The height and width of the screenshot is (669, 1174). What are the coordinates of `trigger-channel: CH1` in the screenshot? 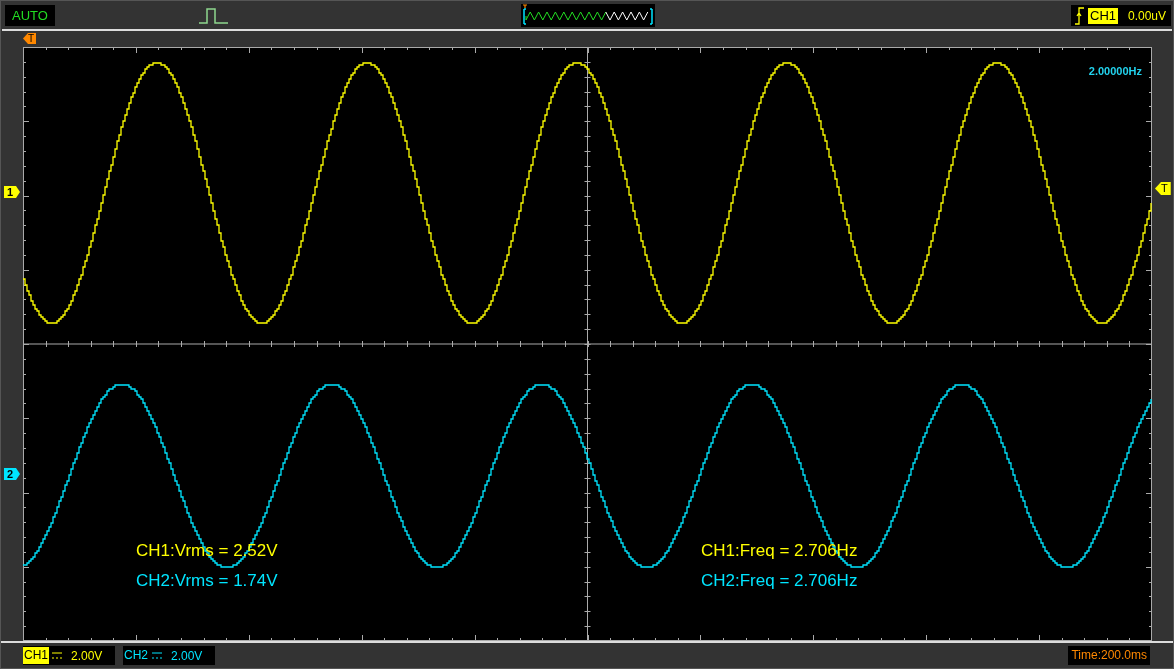 It's located at (1103, 15).